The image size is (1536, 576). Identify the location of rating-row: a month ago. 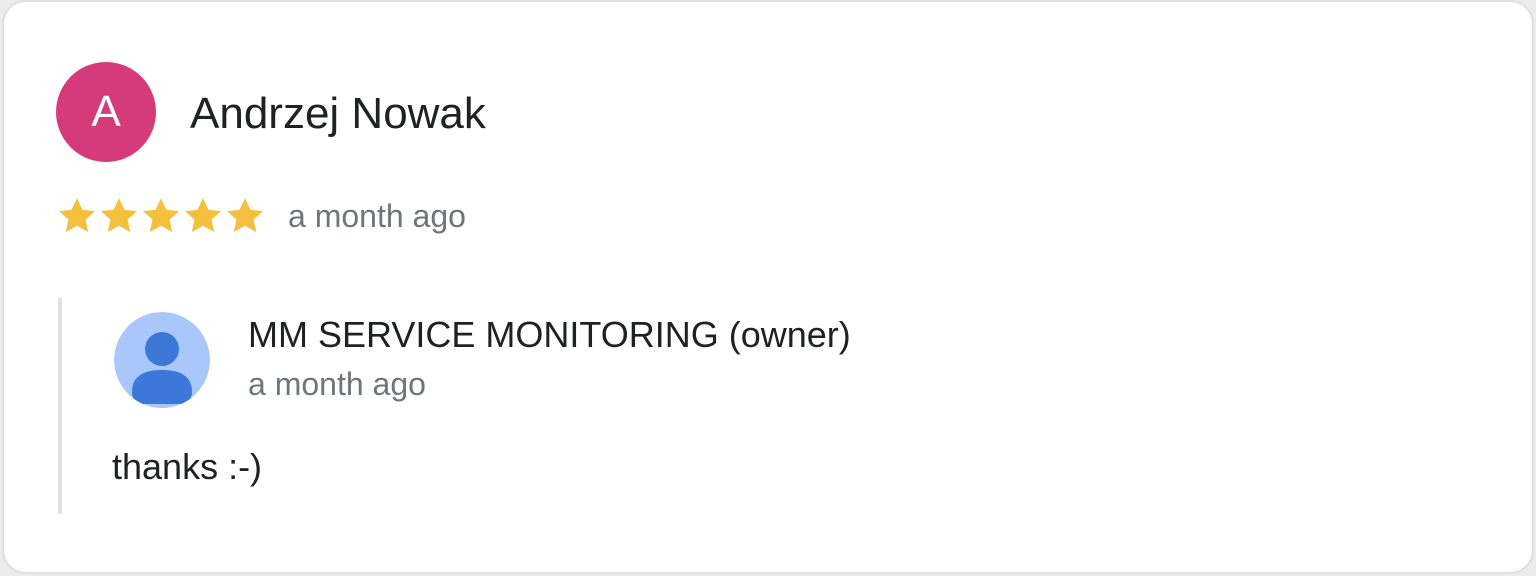
(261, 216).